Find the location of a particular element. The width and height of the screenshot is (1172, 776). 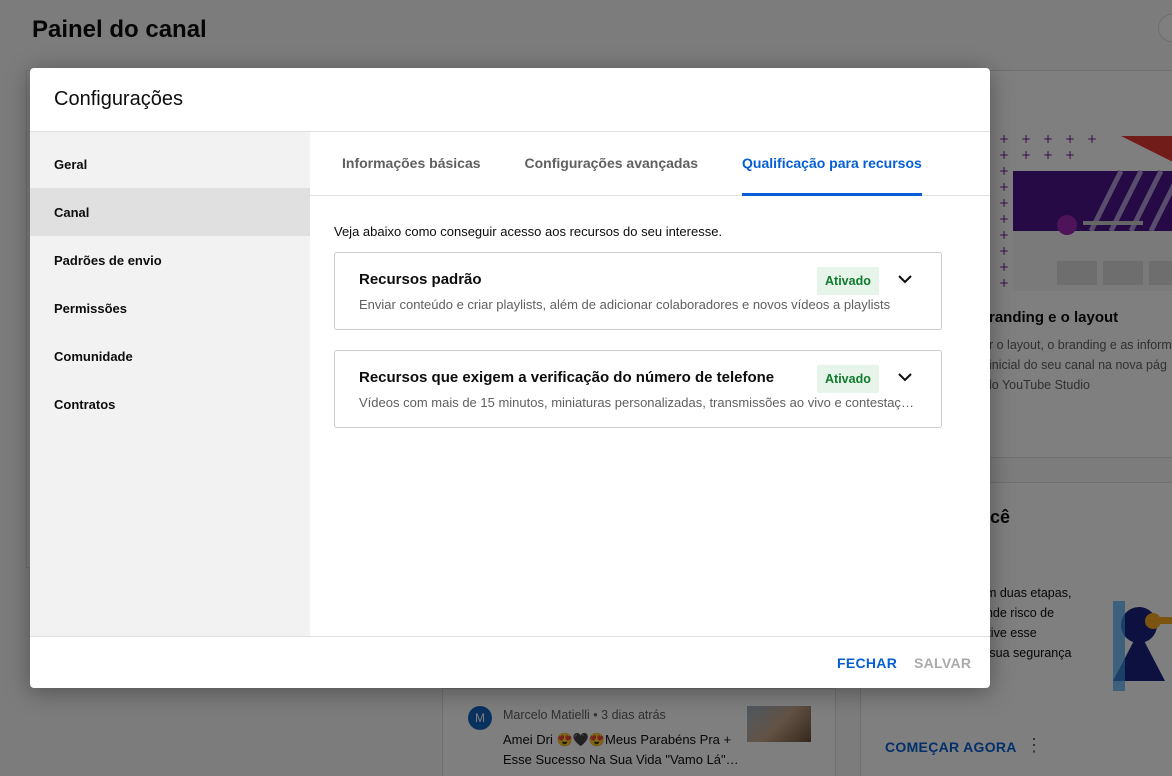

sidebar-item-channel: Canal is located at coordinates (170, 212).